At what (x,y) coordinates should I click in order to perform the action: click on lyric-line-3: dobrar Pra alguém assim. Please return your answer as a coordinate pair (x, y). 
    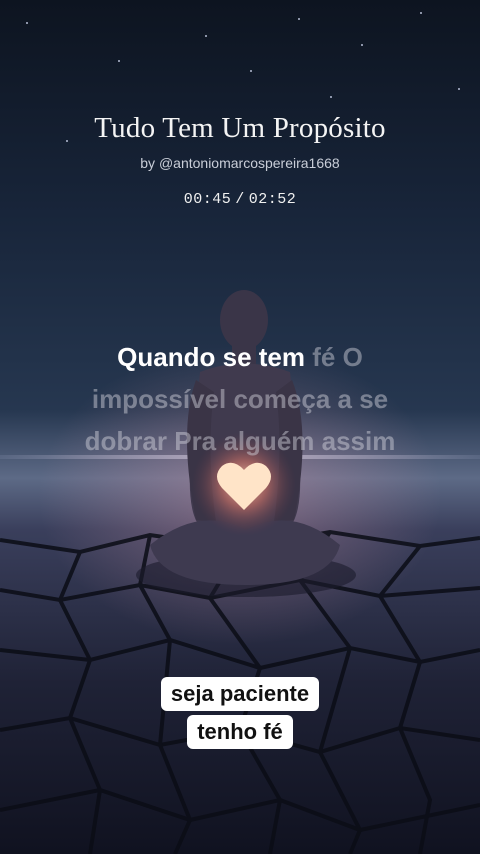
    Looking at the image, I should click on (240, 441).